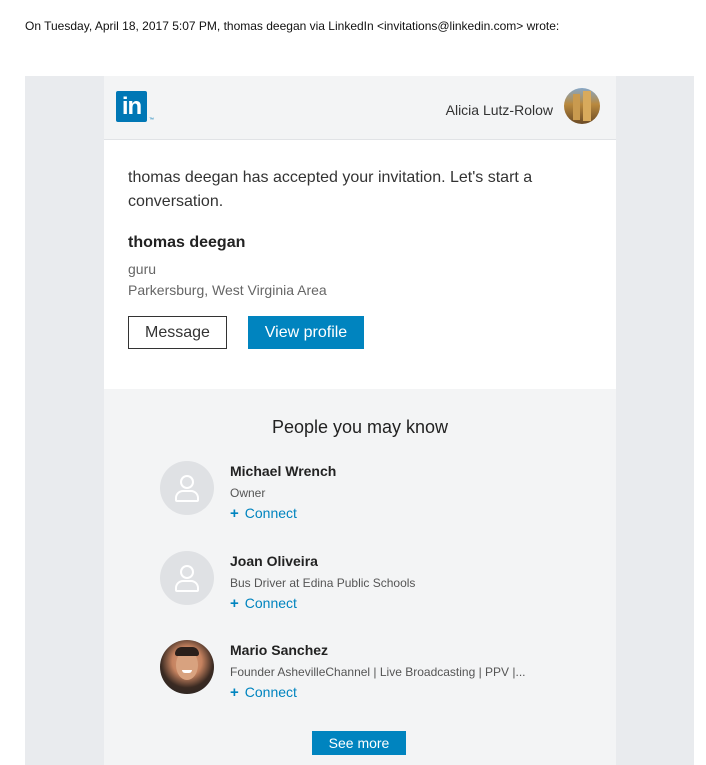 This screenshot has height=765, width=706. I want to click on section-title: People you may know, so click(360, 427).